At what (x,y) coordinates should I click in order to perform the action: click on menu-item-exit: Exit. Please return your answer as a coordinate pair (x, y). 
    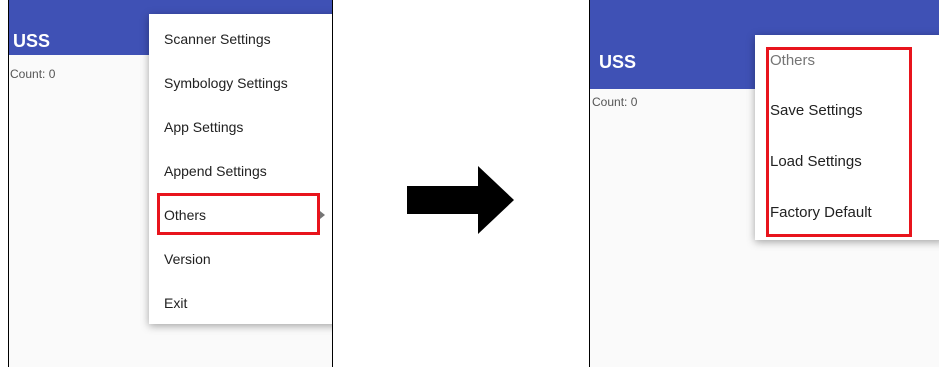
    Looking at the image, I should click on (240, 303).